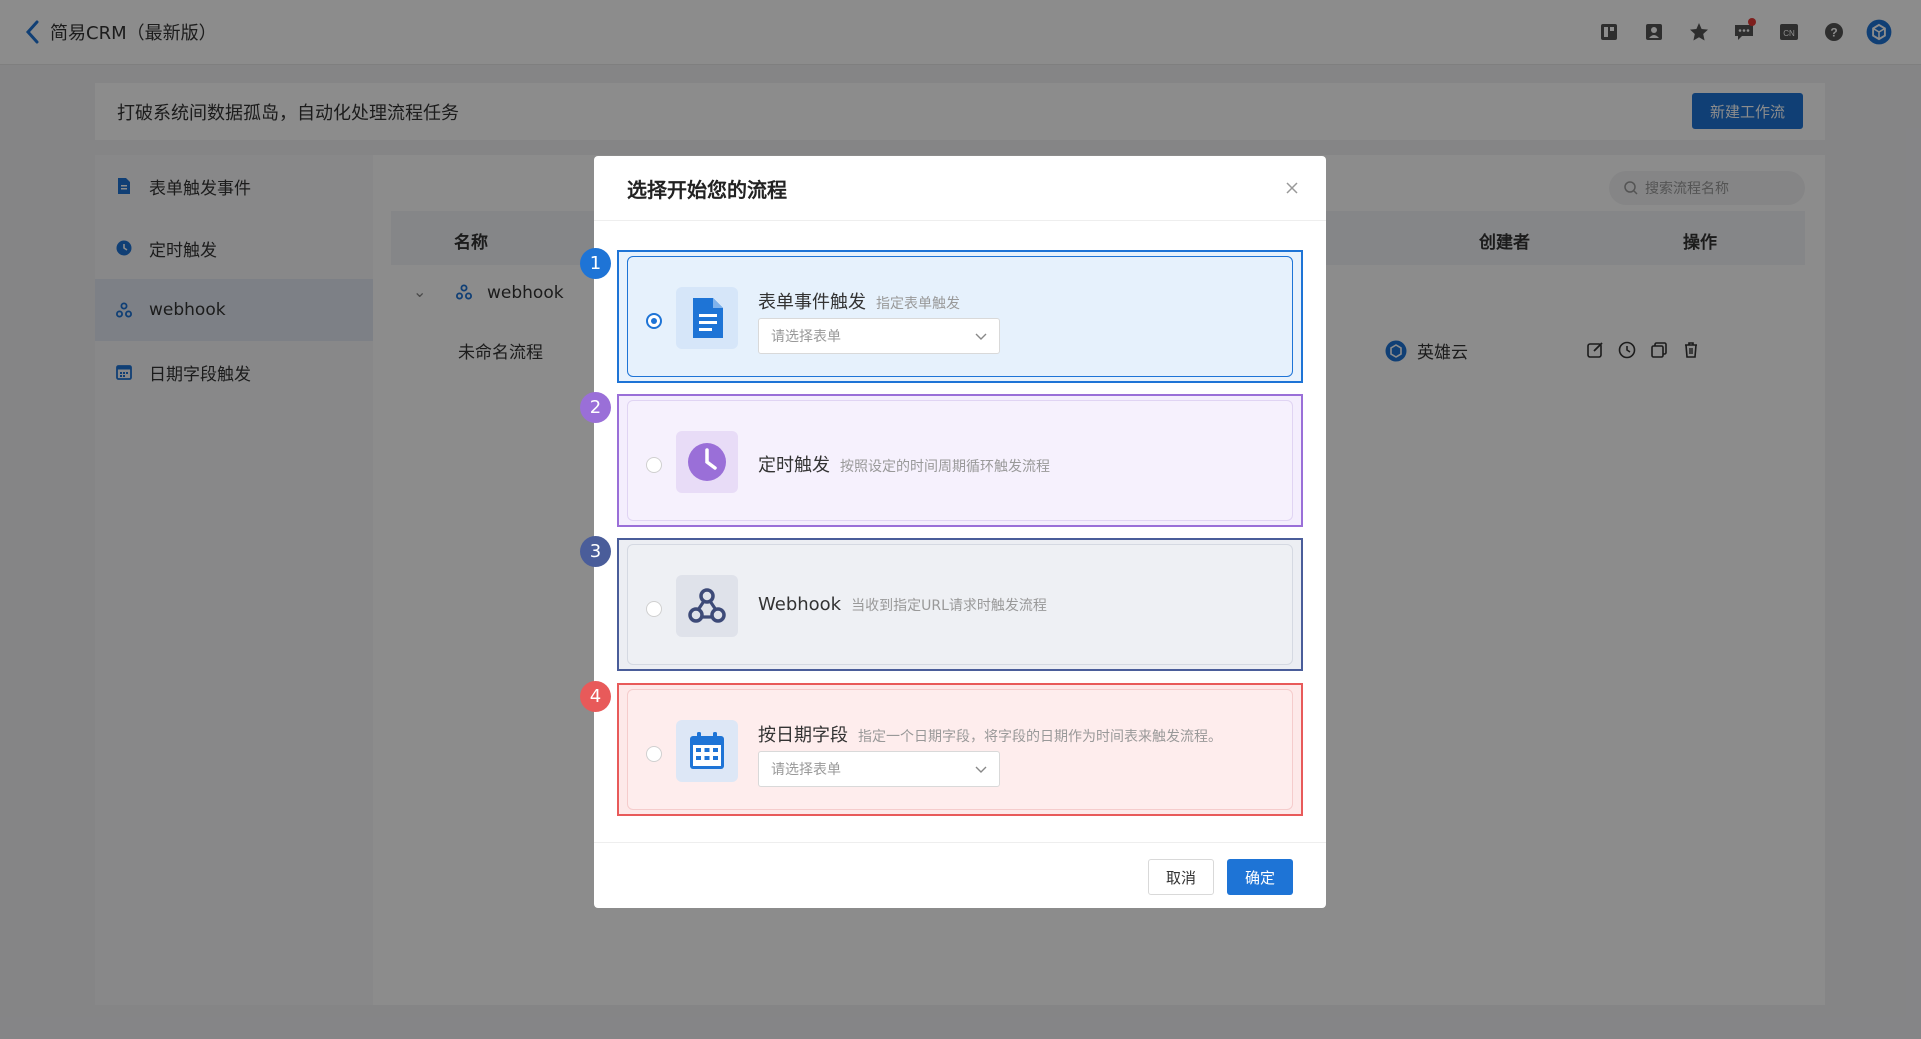 The image size is (1921, 1039). What do you see at coordinates (654, 465) in the screenshot?
I see `radio-timer` at bounding box center [654, 465].